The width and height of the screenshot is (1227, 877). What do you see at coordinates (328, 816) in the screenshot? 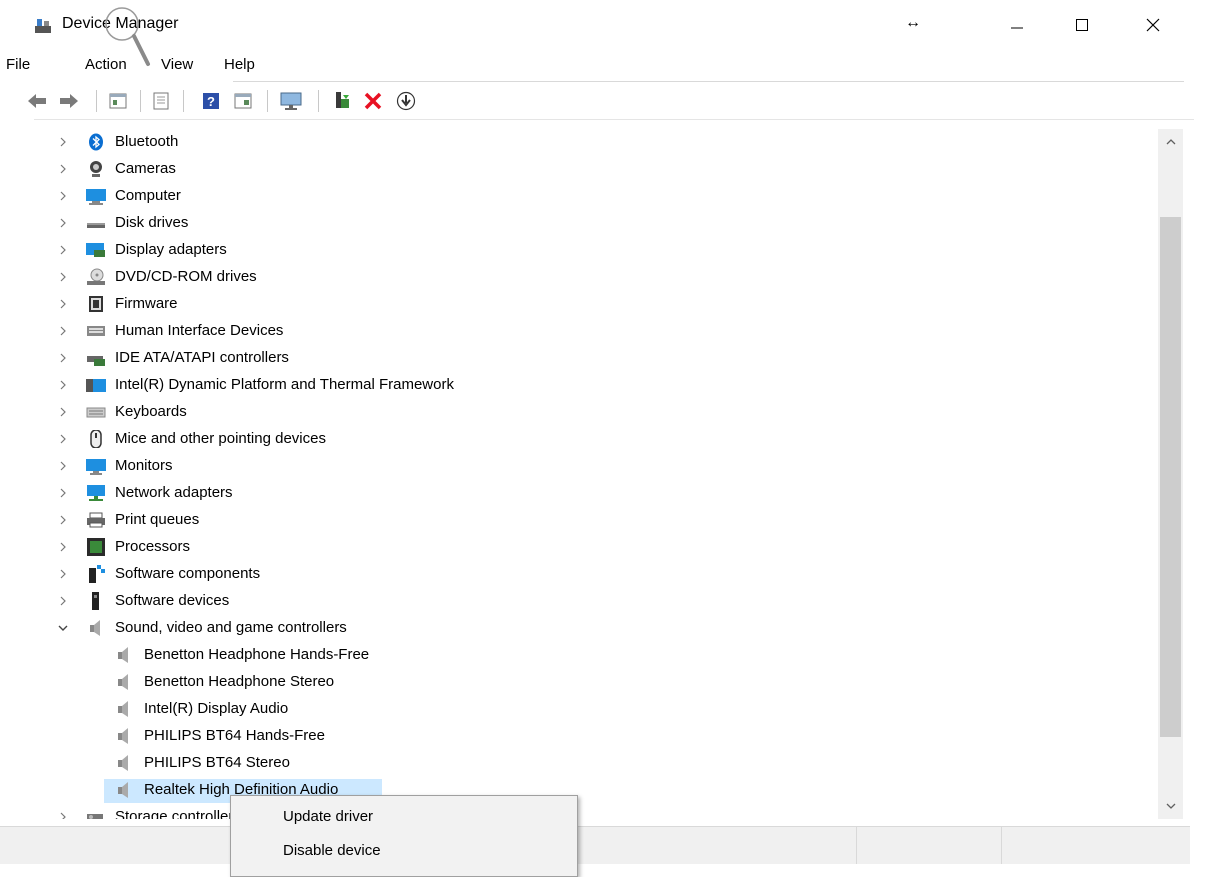
I see `context-update-driver: Update driver` at bounding box center [328, 816].